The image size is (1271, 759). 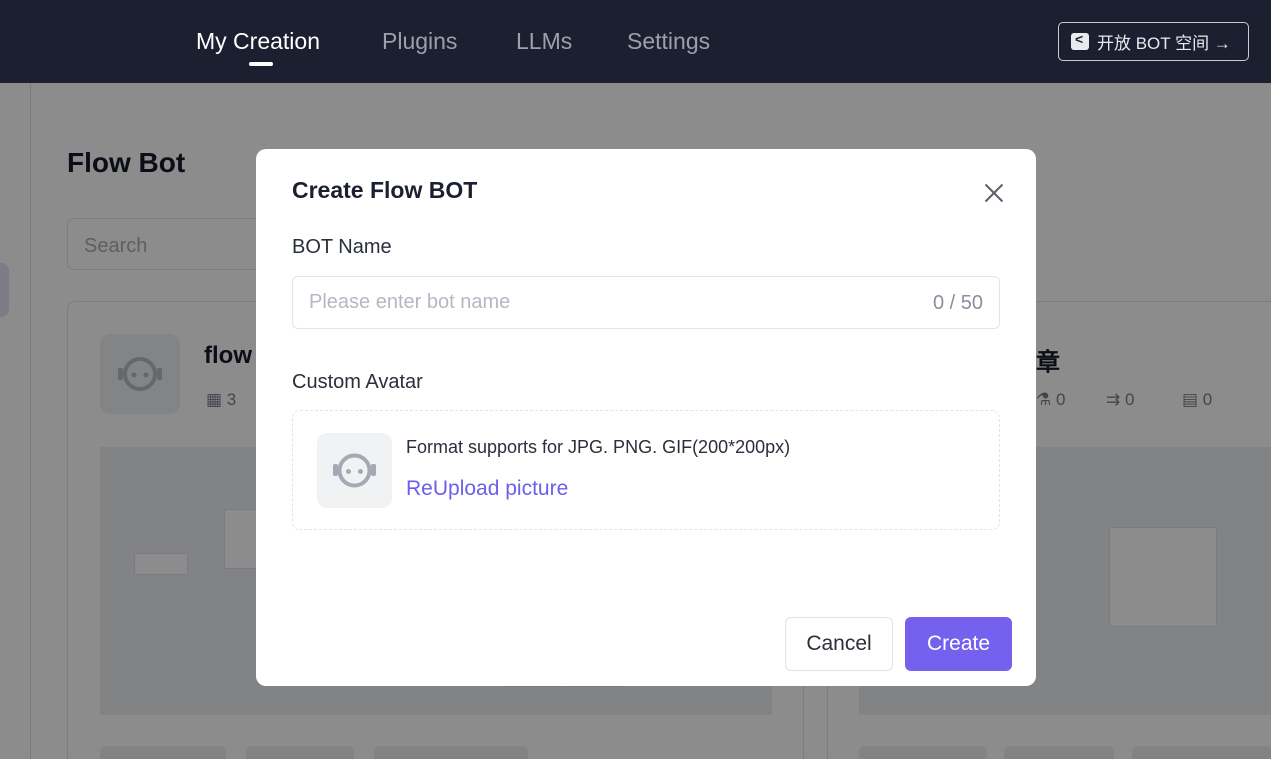 I want to click on cancel-button: Cancel, so click(x=839, y=644).